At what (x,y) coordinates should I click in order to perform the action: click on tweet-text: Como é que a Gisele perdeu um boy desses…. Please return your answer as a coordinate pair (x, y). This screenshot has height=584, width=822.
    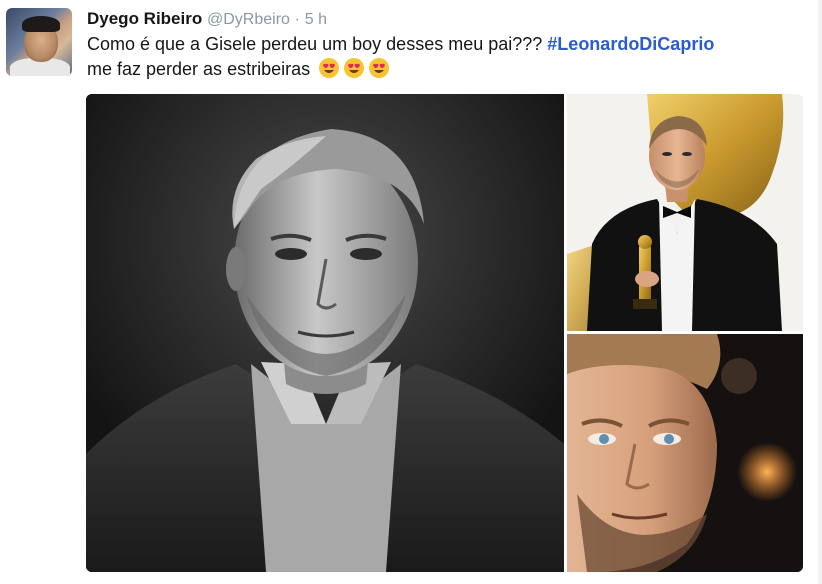
    Looking at the image, I should click on (447, 57).